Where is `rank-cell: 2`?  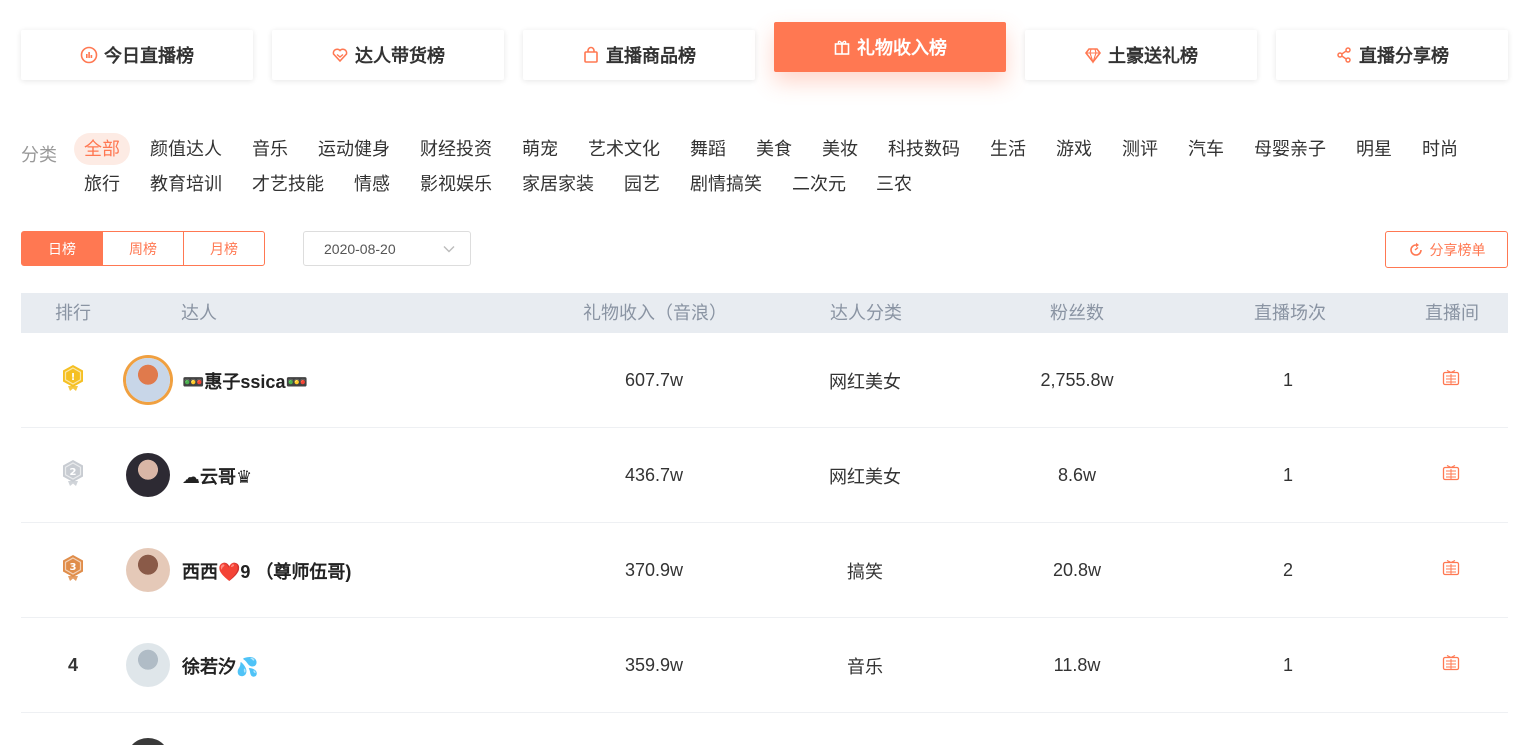 rank-cell: 2 is located at coordinates (73, 475).